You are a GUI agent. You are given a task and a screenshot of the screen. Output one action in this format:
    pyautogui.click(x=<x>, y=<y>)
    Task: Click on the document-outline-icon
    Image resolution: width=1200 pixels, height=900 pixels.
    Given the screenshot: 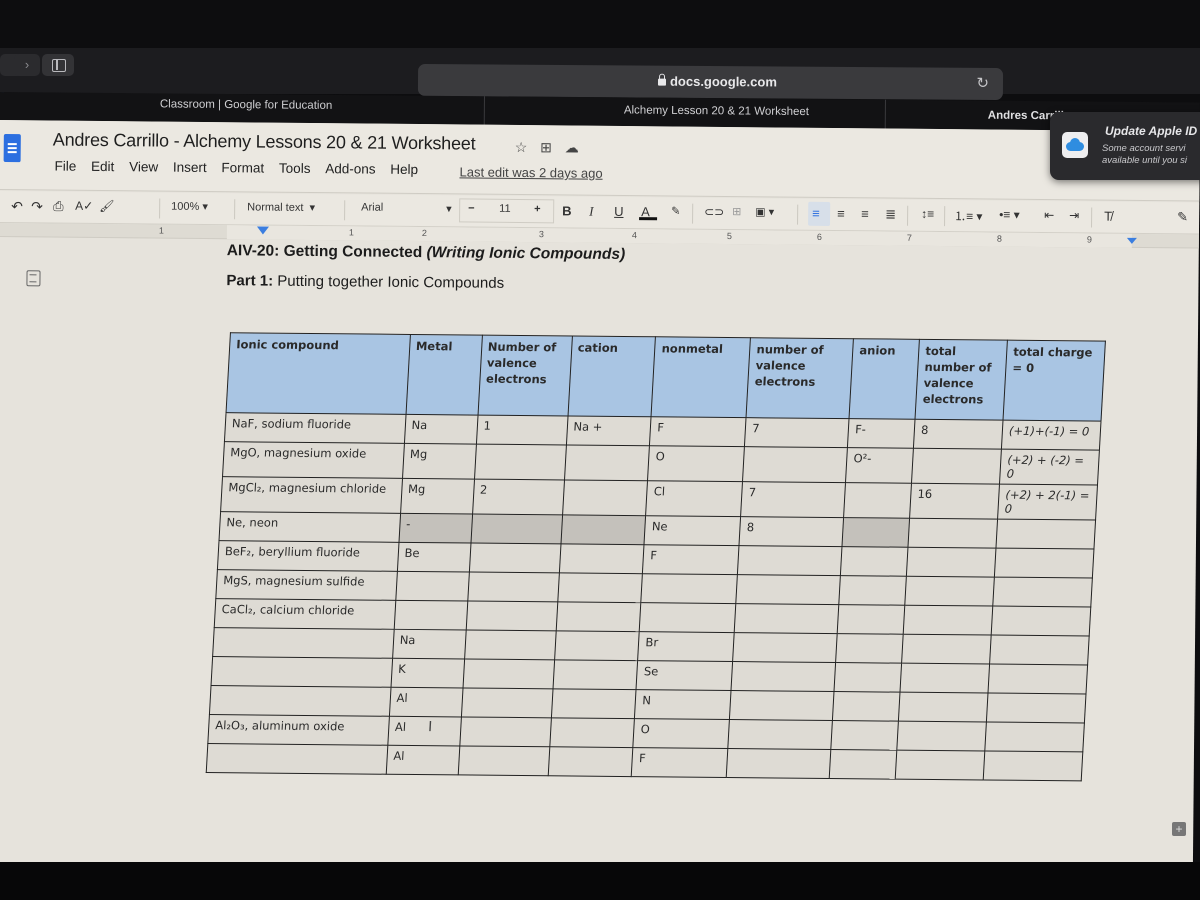 What is the action you would take?
    pyautogui.click(x=33, y=278)
    